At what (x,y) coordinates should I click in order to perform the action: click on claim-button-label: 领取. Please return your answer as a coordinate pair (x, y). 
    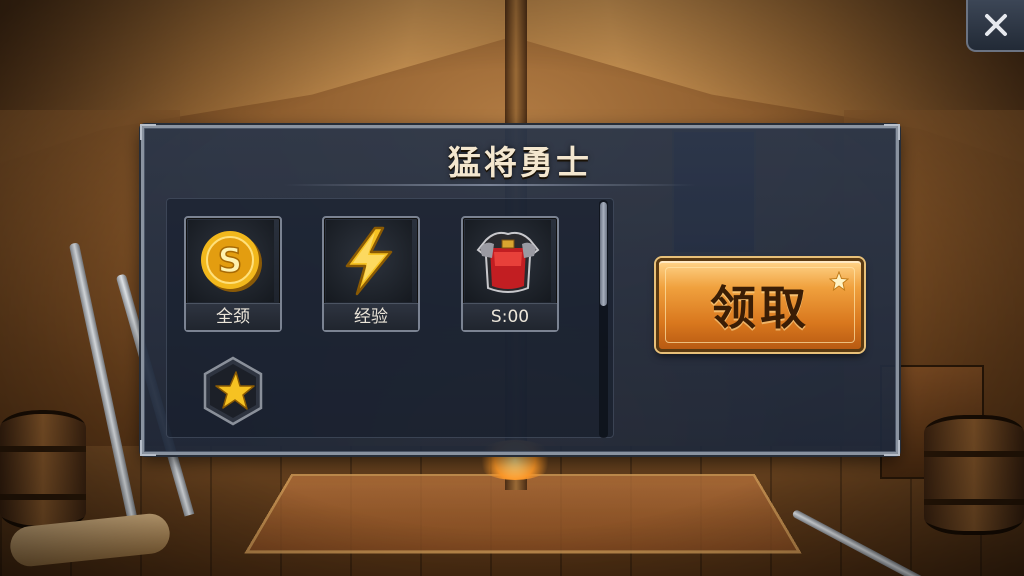
    Looking at the image, I should click on (760, 308).